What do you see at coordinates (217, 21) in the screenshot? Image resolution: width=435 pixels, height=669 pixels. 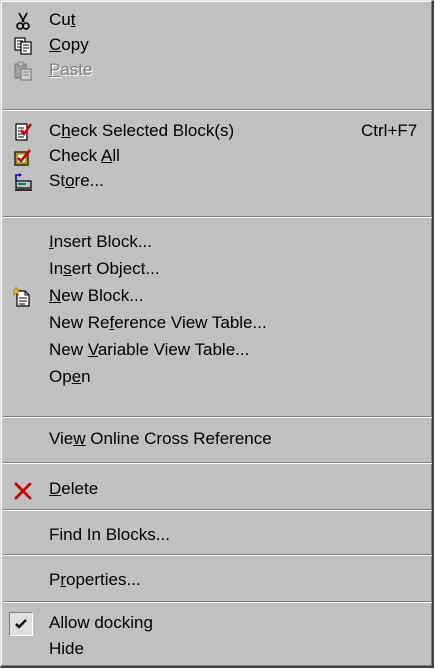 I see `menu-item-cut: Cut` at bounding box center [217, 21].